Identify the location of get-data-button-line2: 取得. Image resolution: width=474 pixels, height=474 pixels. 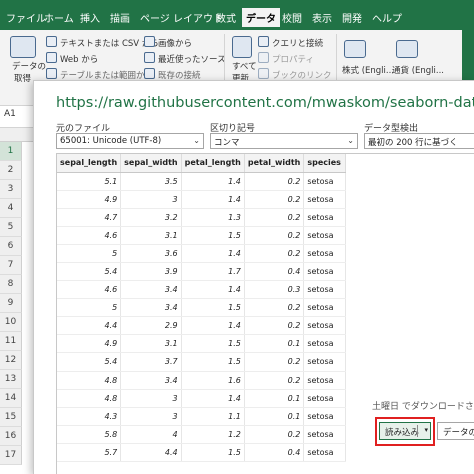
(22, 78).